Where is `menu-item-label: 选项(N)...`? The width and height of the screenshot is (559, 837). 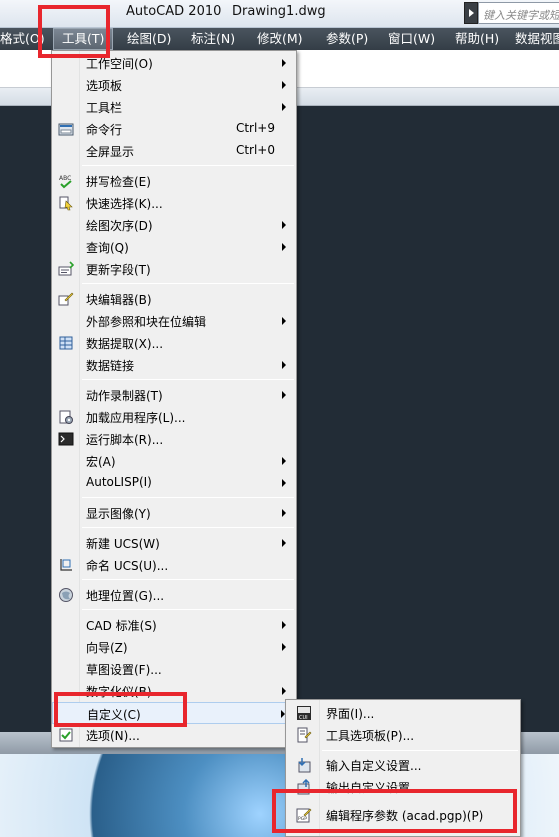 menu-item-label: 选项(N)... is located at coordinates (113, 736).